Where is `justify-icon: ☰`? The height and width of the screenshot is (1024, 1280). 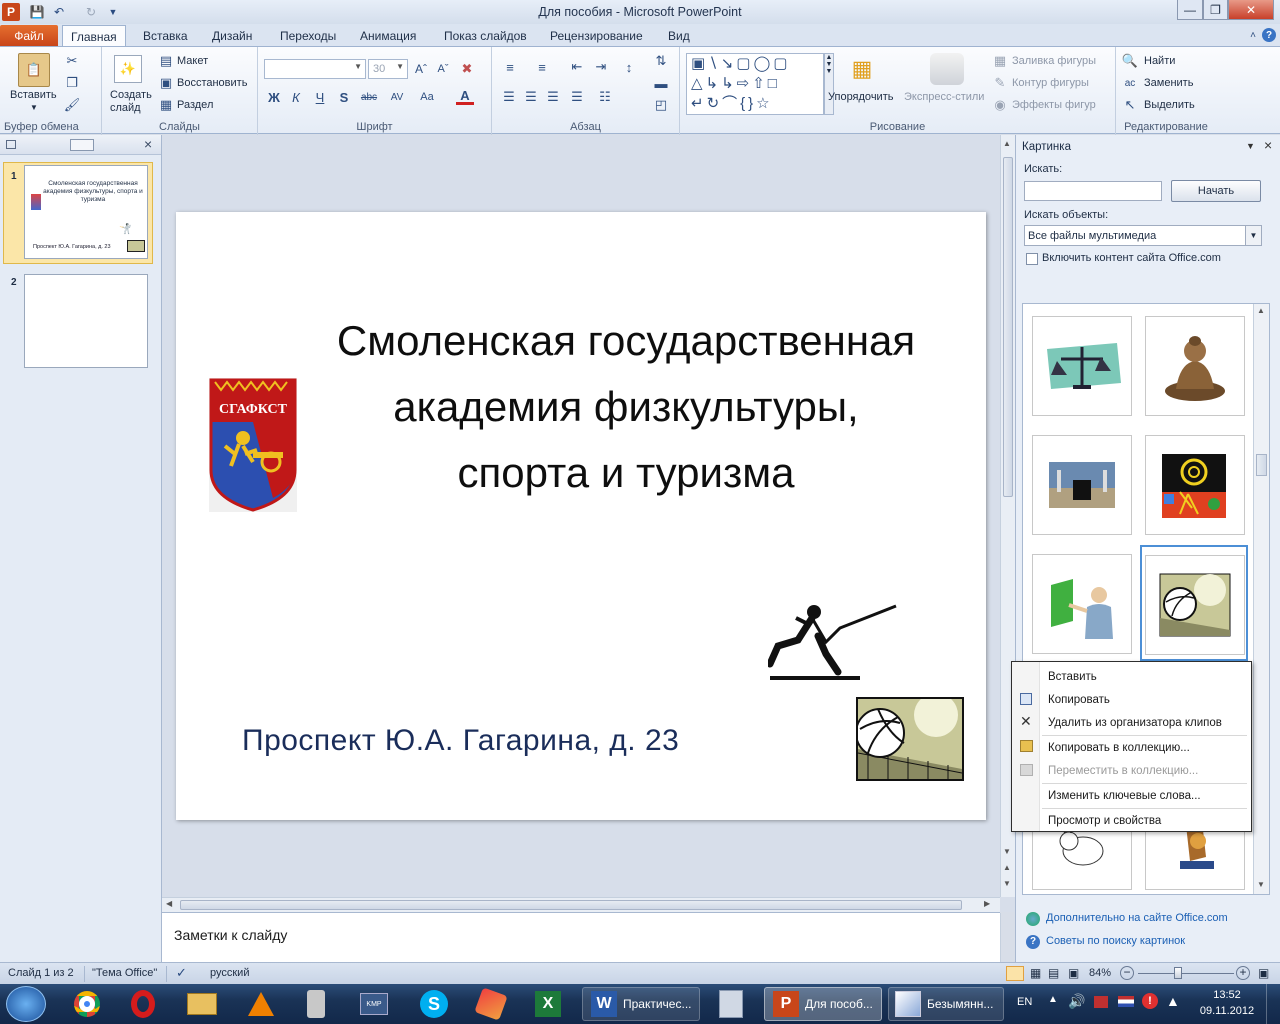
justify-icon: ☰ is located at coordinates (577, 97).